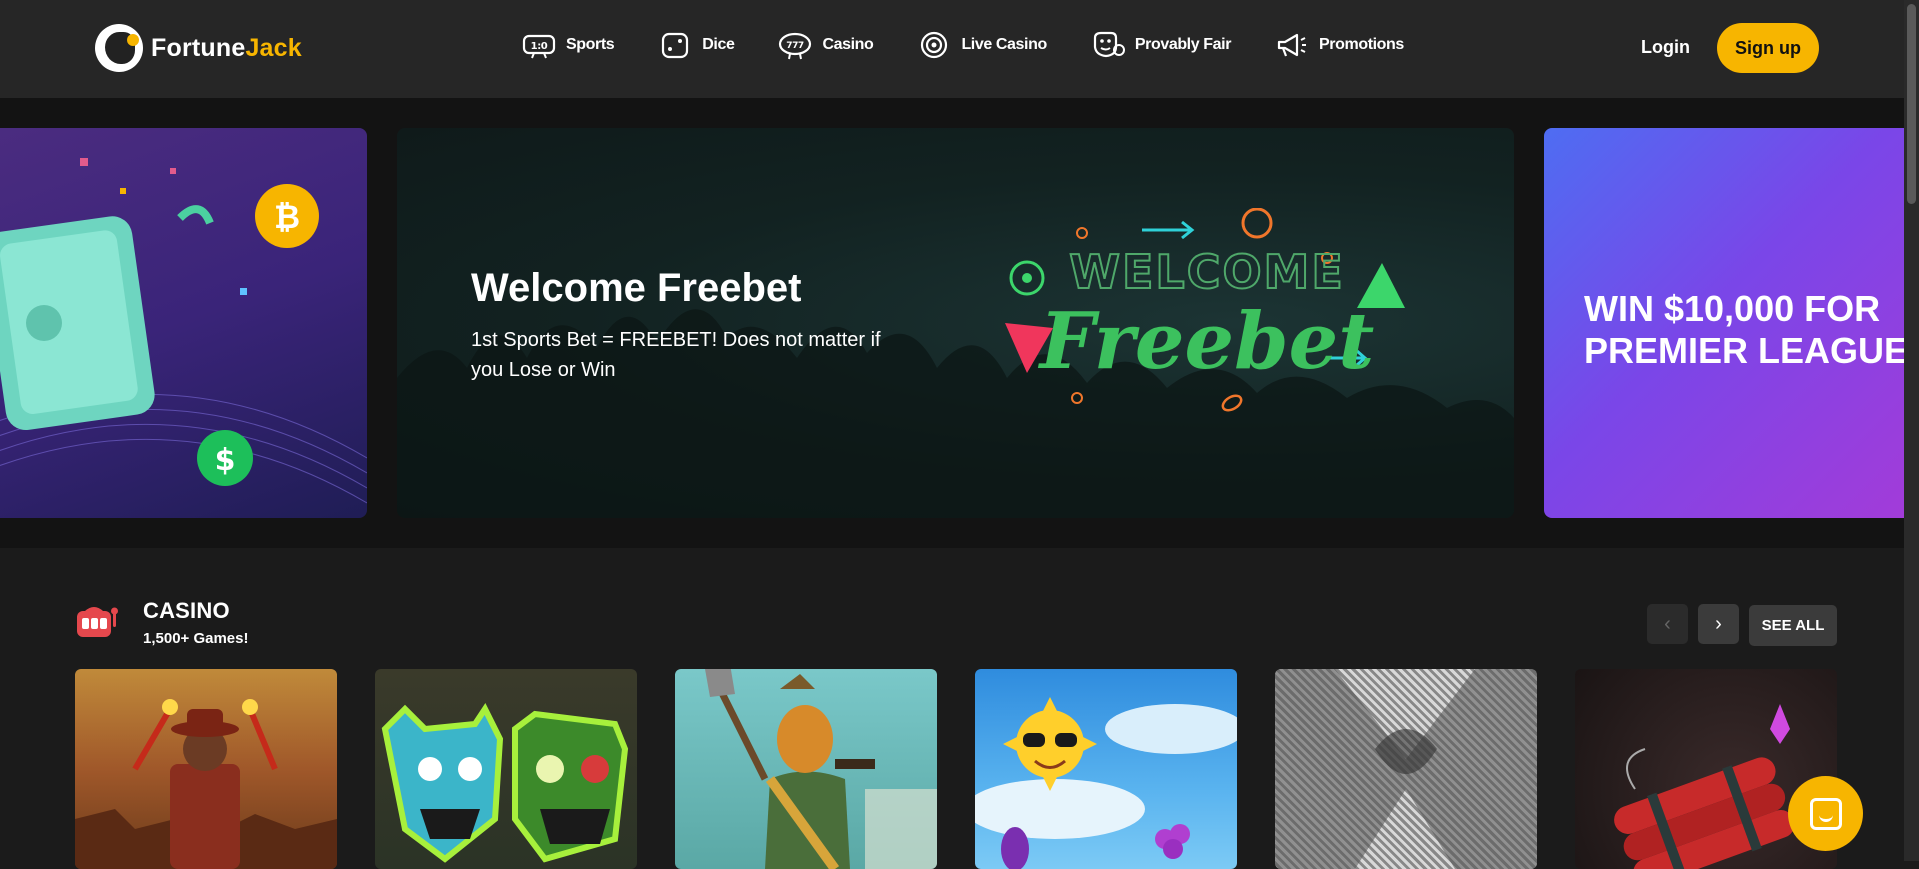 The height and width of the screenshot is (869, 1919). I want to click on signup-button: Sign up, so click(1768, 48).